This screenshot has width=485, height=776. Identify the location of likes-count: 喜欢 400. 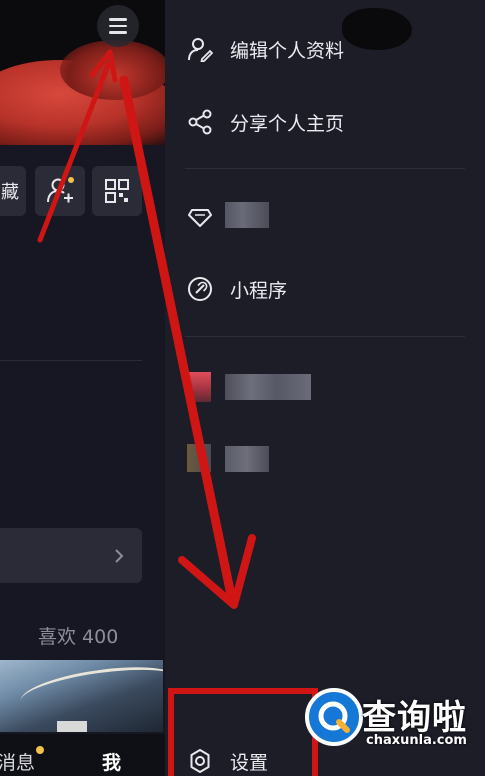
(78, 635).